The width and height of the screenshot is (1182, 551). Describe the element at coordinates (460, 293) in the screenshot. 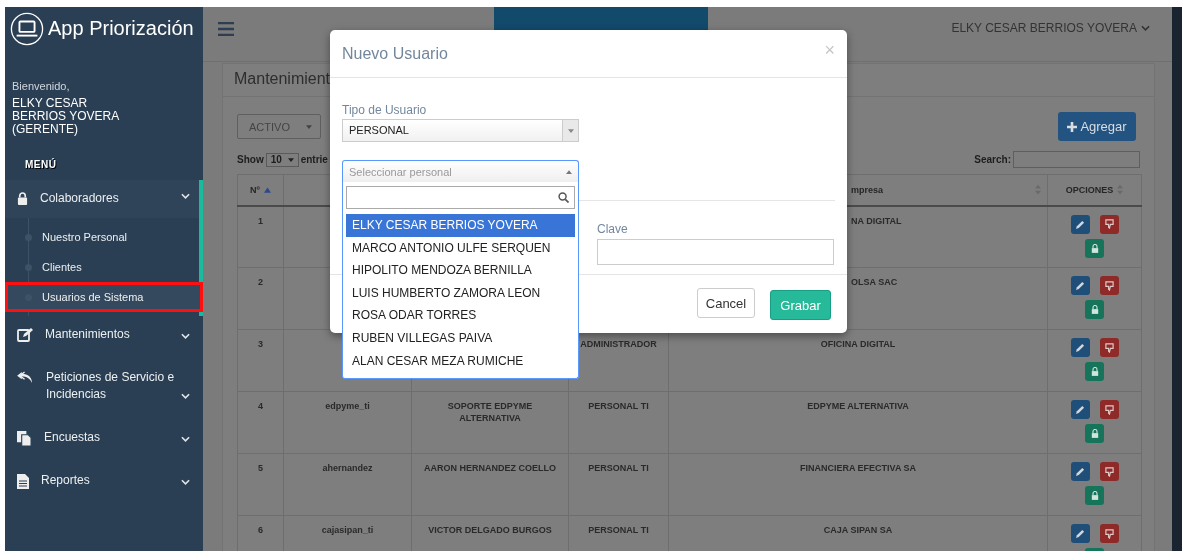

I see `dropdown-option: LUIS HUMBERTO ZAMORA LEON` at that location.